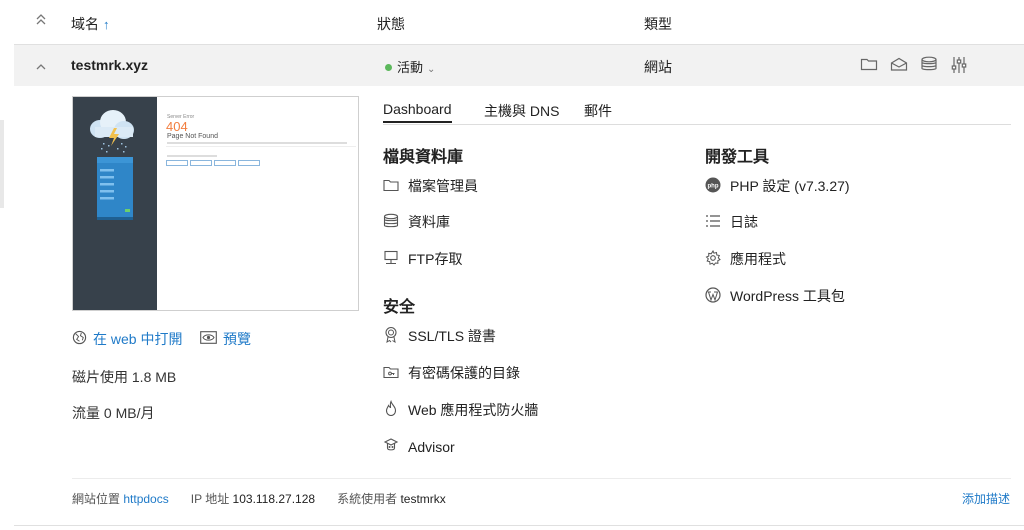 This screenshot has width=1024, height=530. What do you see at coordinates (713, 222) in the screenshot?
I see `list-icon` at bounding box center [713, 222].